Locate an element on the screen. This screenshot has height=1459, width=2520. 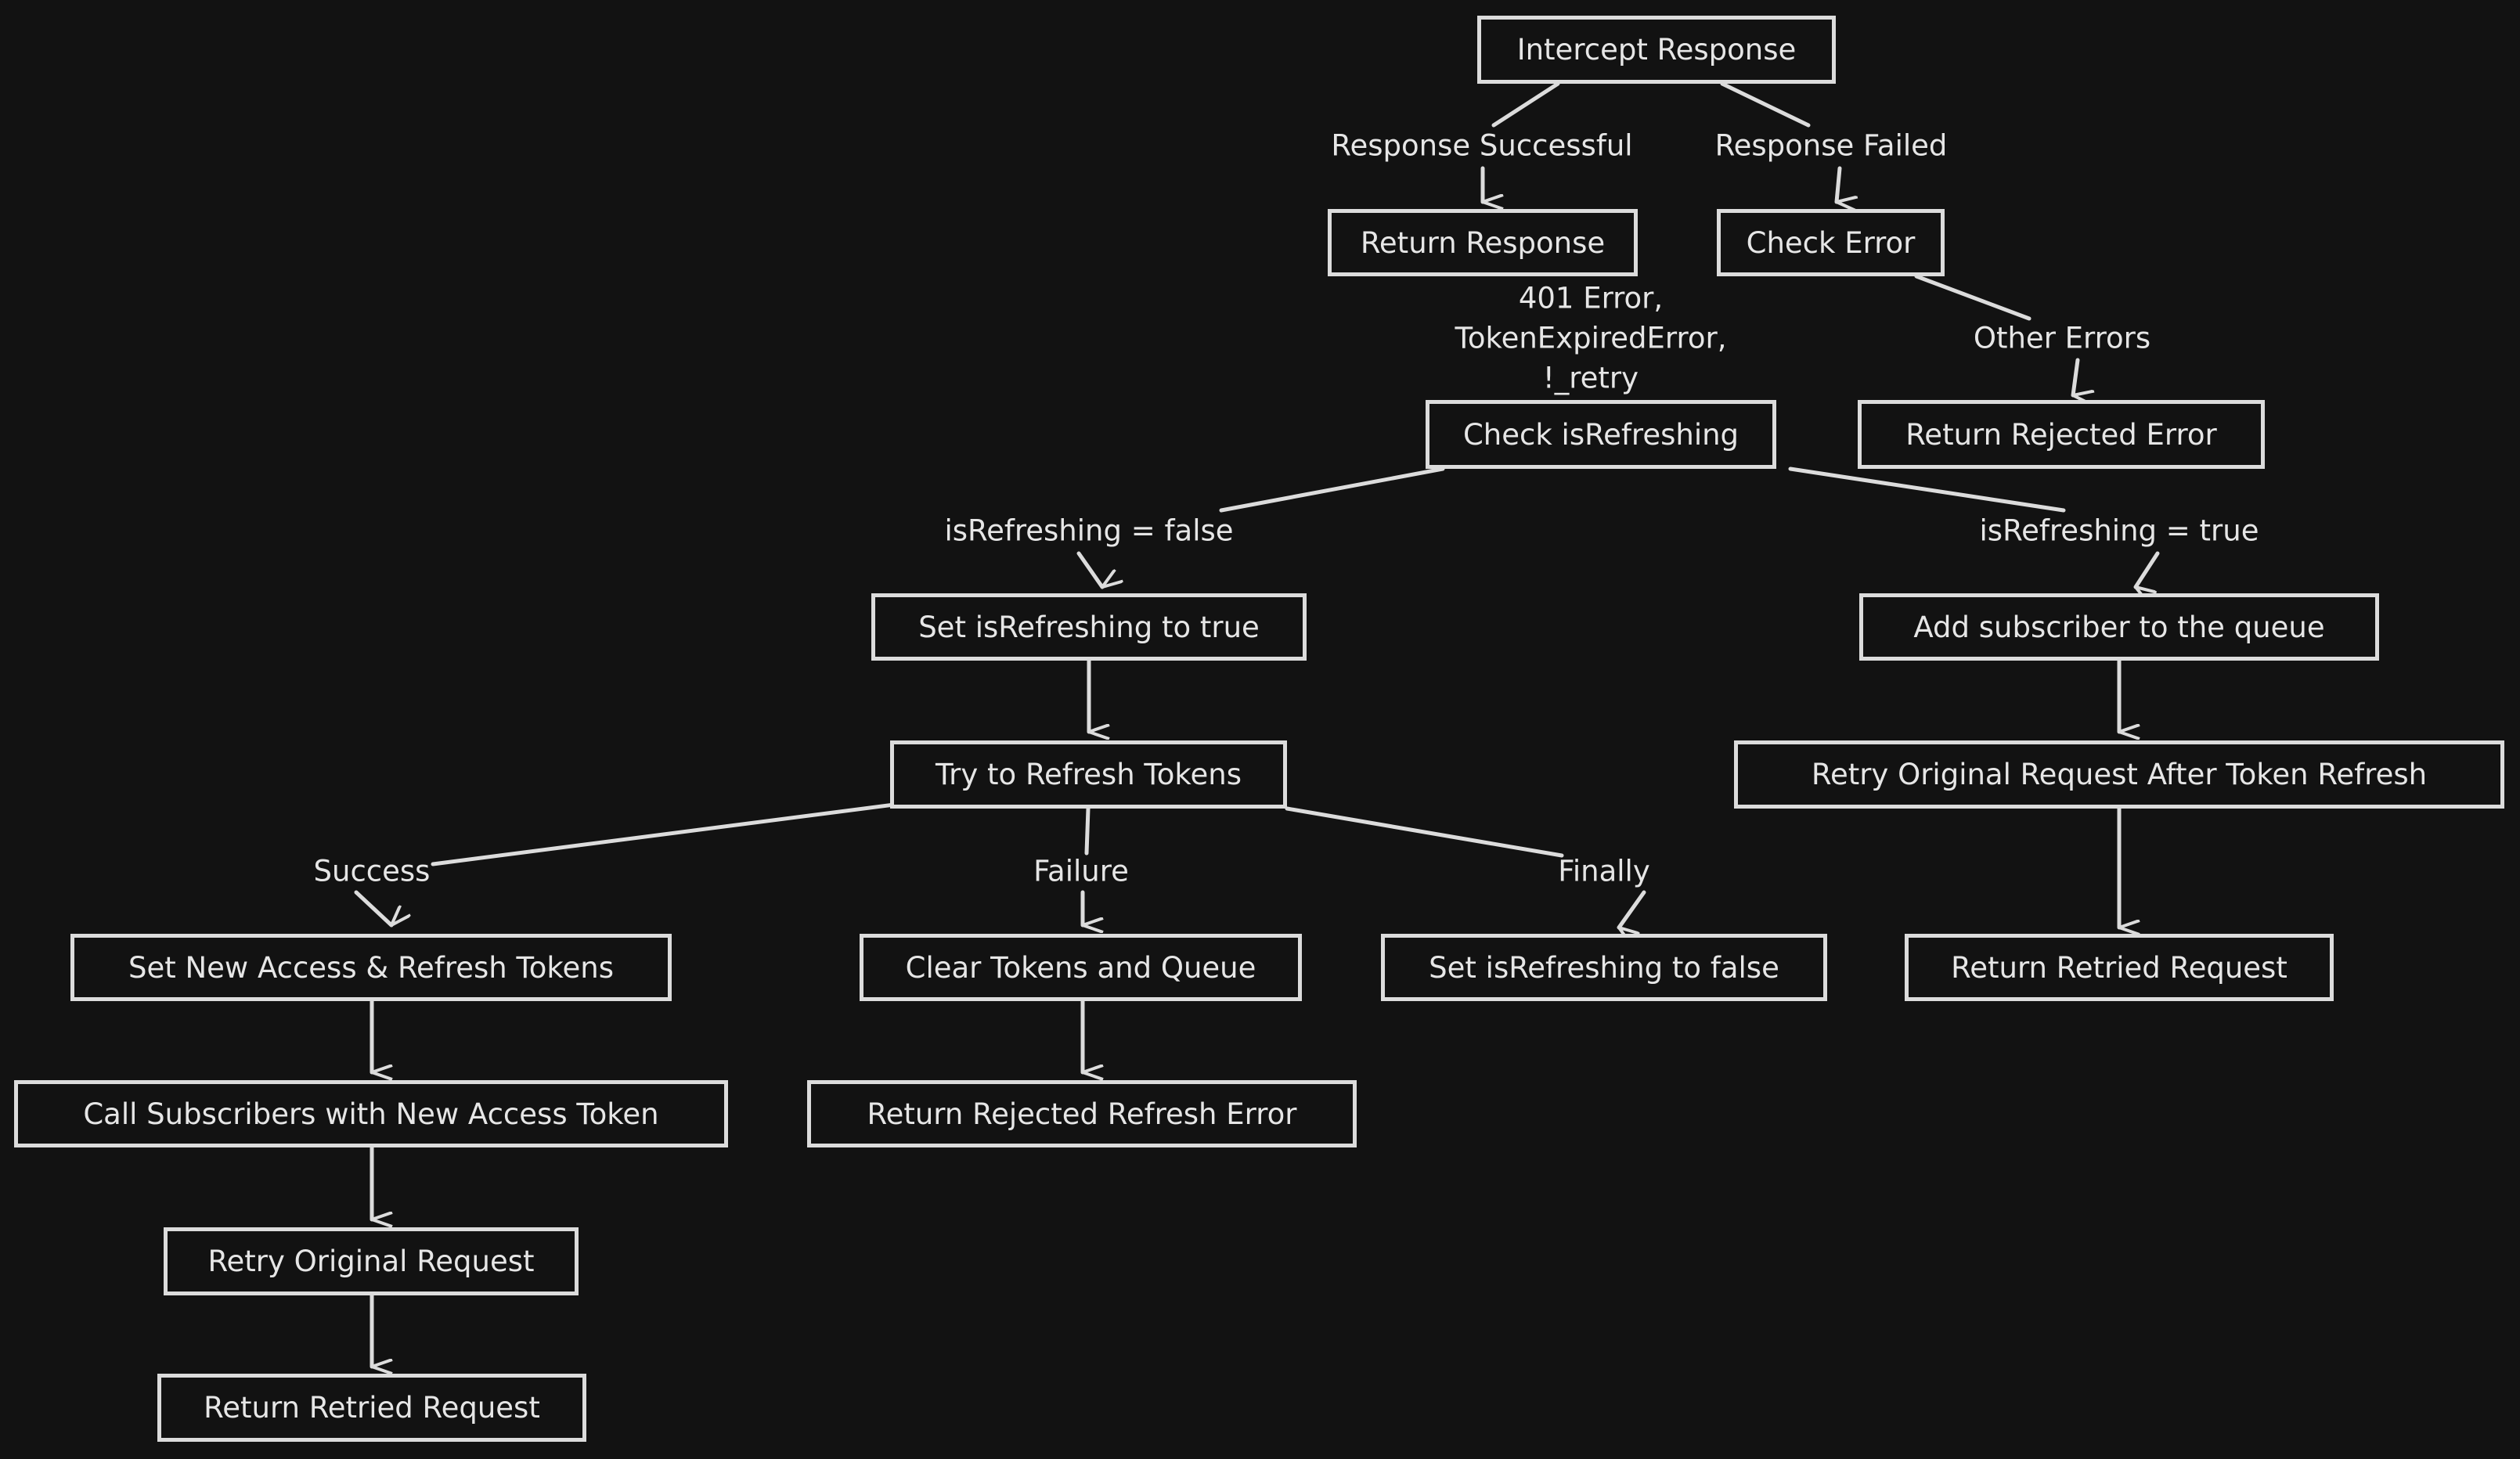
node-label: Return Response is located at coordinates (1483, 243).